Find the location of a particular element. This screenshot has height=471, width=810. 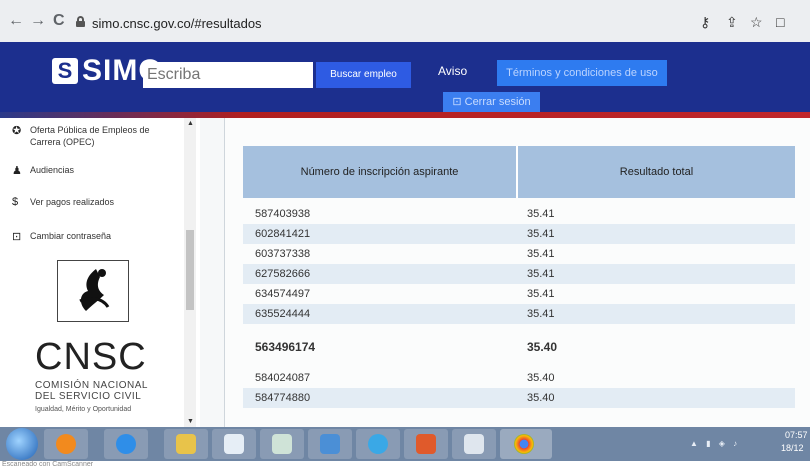

logout-button: ⊡ Cerrar sesión is located at coordinates (491, 102).